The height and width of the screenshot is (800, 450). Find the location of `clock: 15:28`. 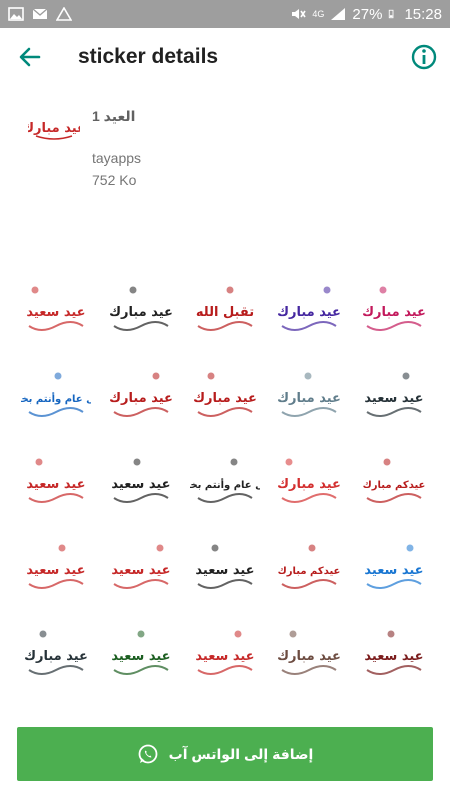

clock: 15:28 is located at coordinates (423, 14).